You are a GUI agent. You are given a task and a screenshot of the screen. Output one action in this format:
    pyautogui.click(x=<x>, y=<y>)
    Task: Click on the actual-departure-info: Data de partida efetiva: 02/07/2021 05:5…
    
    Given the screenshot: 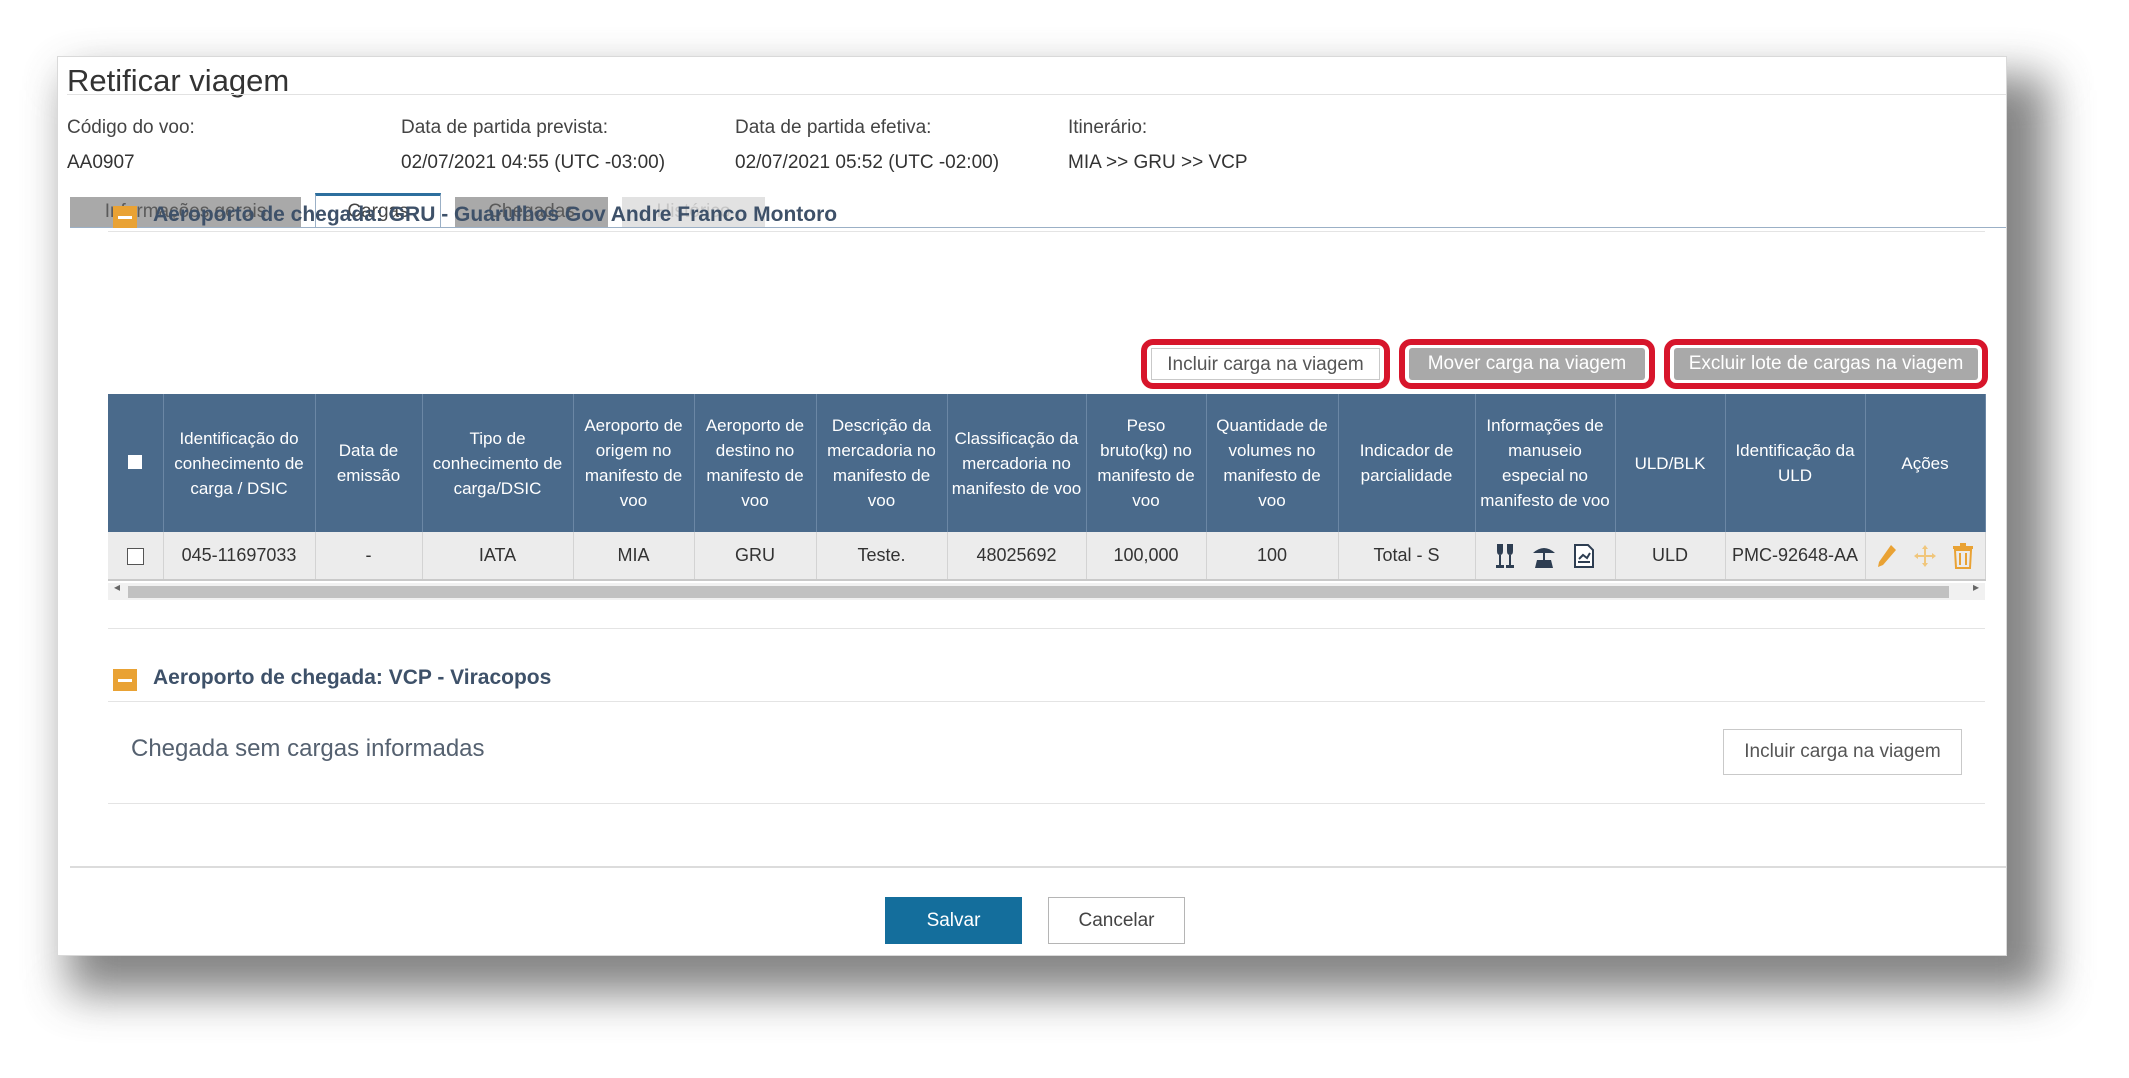 What is the action you would take?
    pyautogui.click(x=867, y=145)
    